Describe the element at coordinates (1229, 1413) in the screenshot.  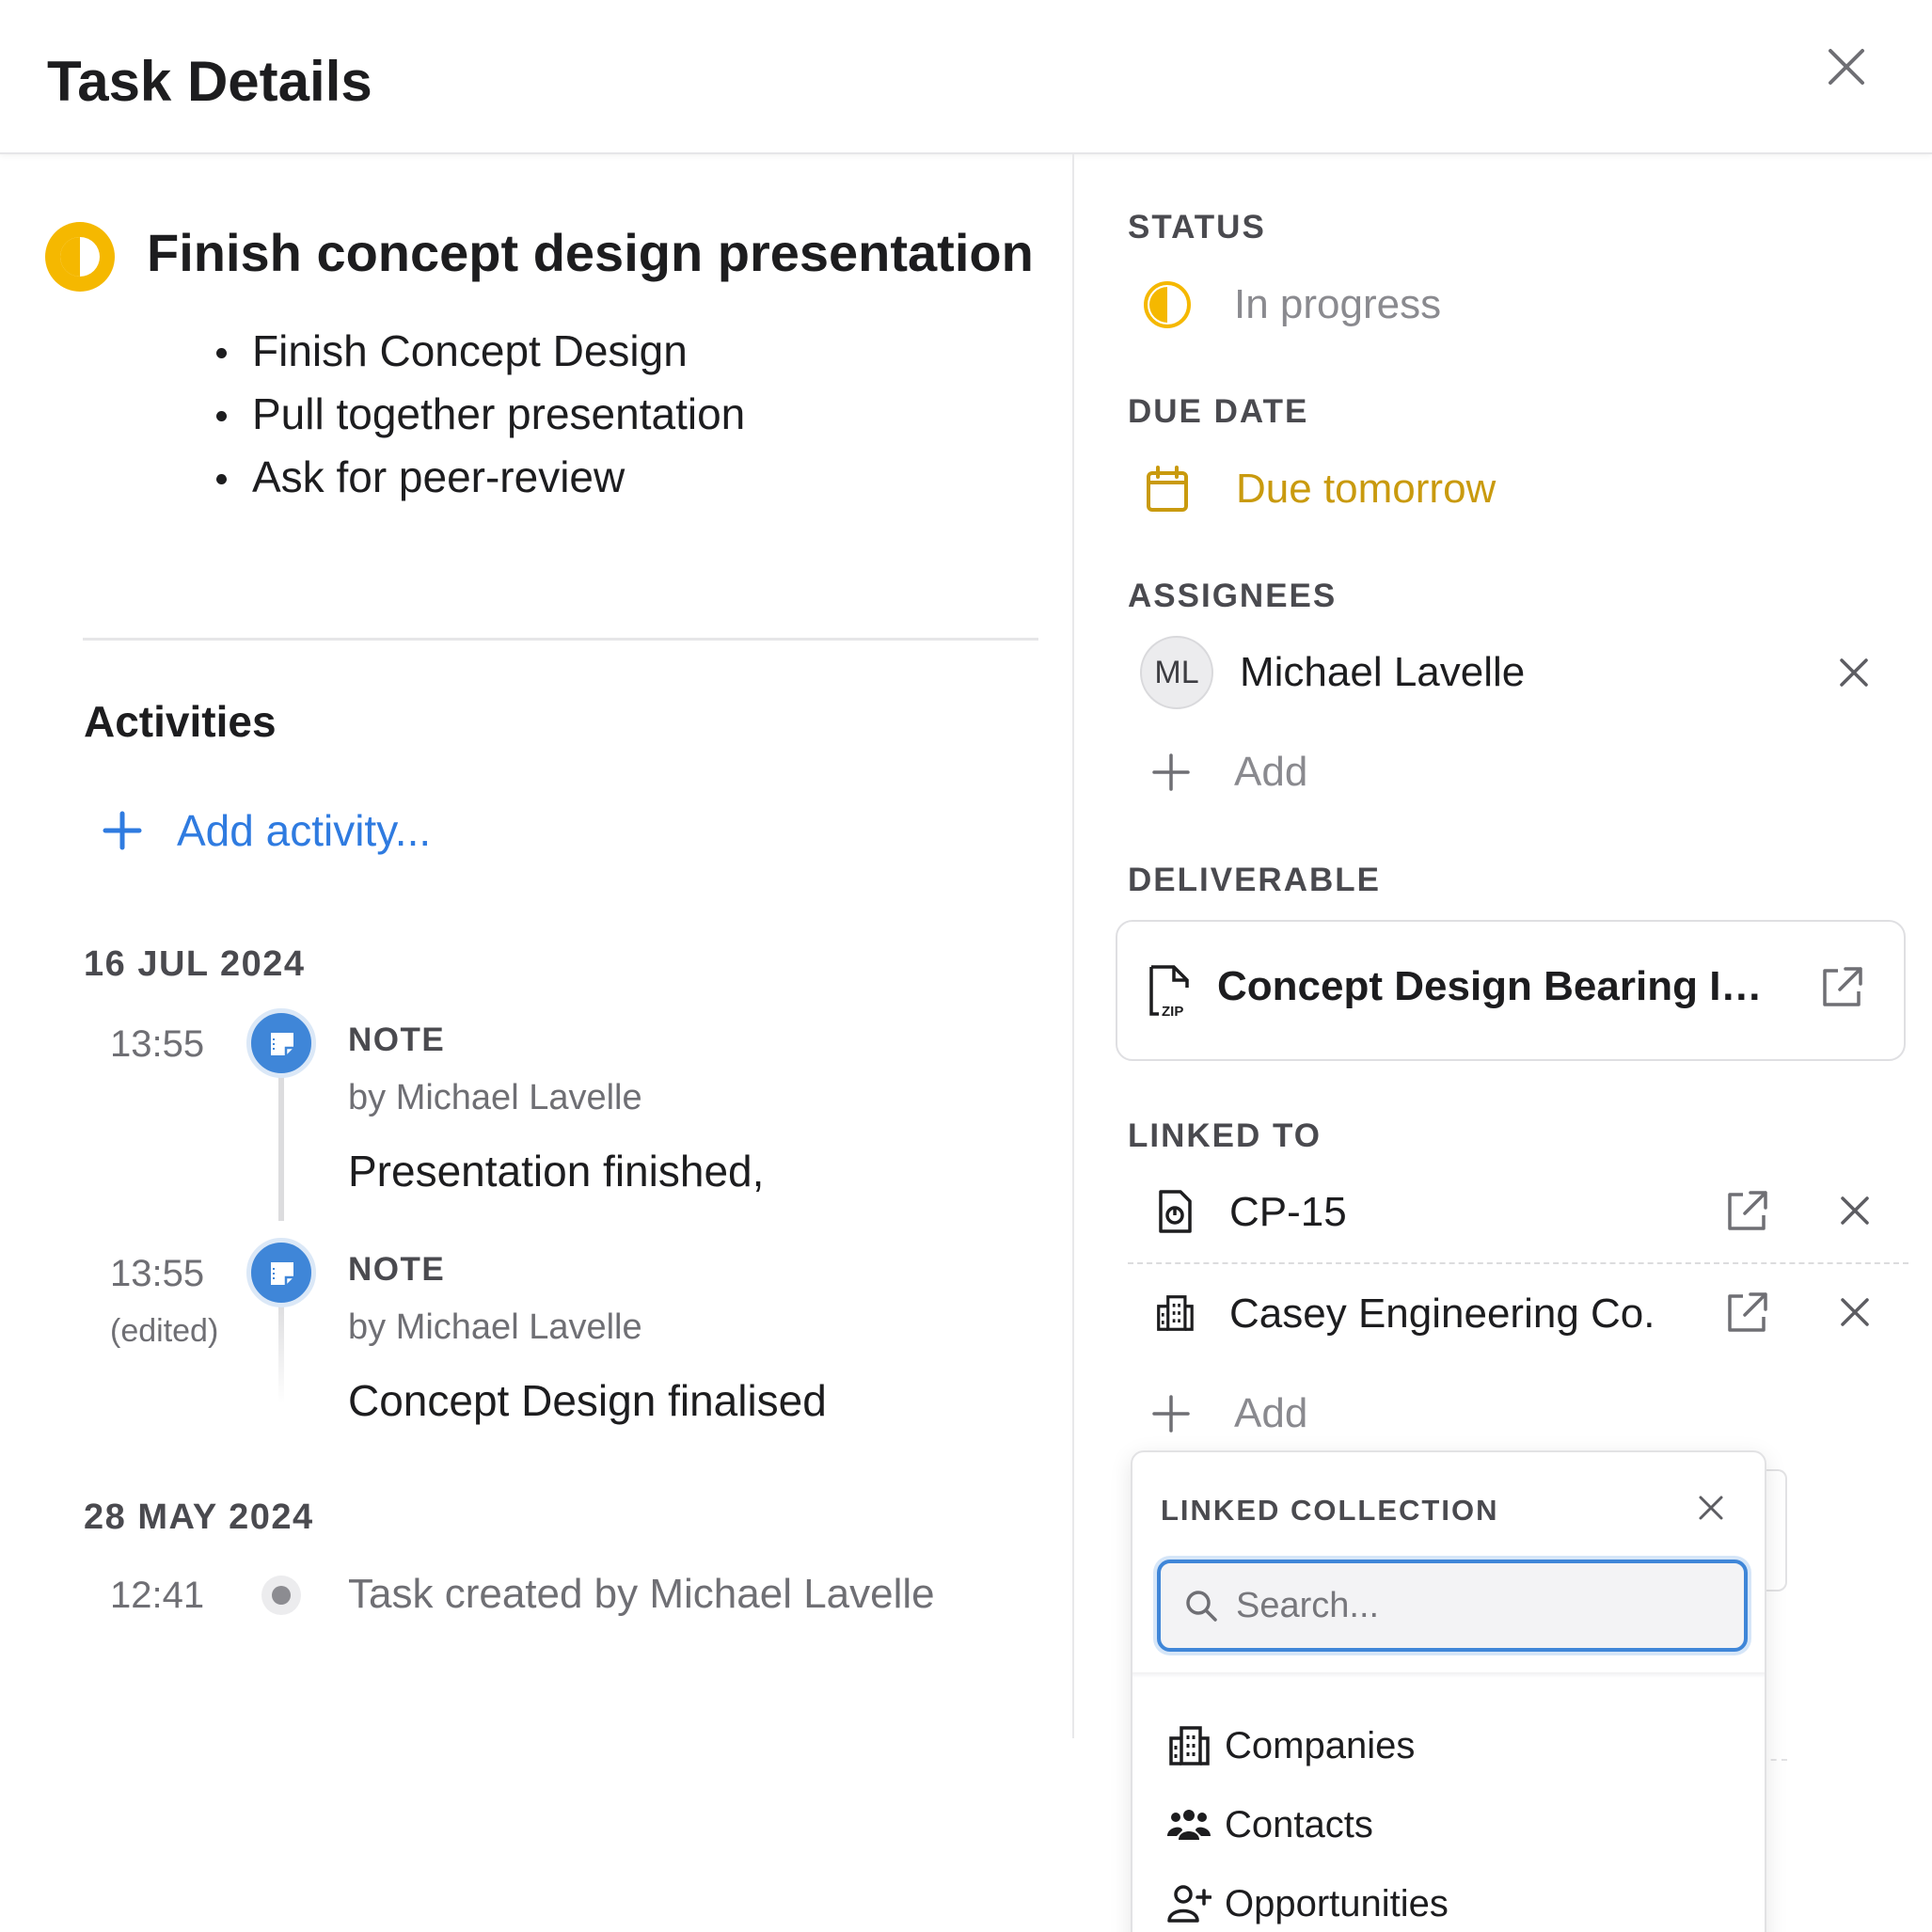
I see `add-link-button: Add` at that location.